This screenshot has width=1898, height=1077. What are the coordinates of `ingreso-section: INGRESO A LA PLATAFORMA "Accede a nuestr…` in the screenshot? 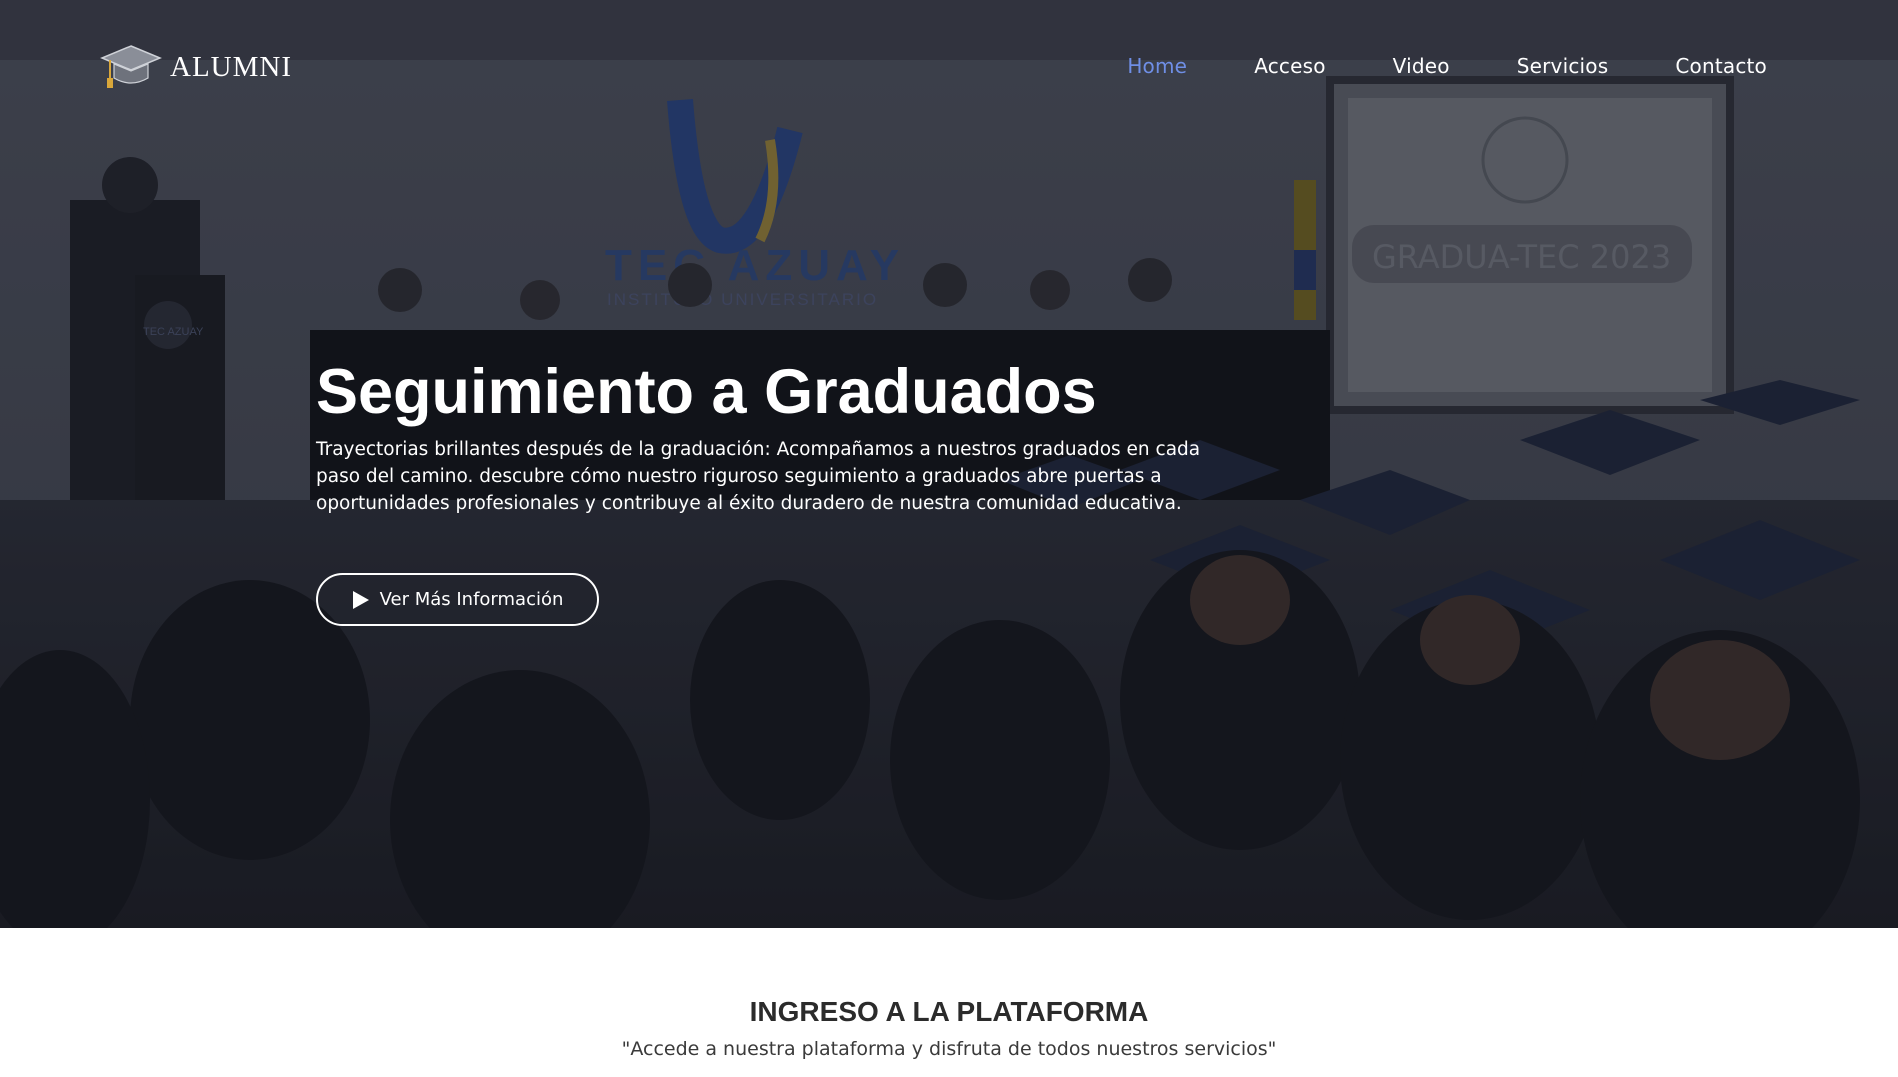 It's located at (949, 1002).